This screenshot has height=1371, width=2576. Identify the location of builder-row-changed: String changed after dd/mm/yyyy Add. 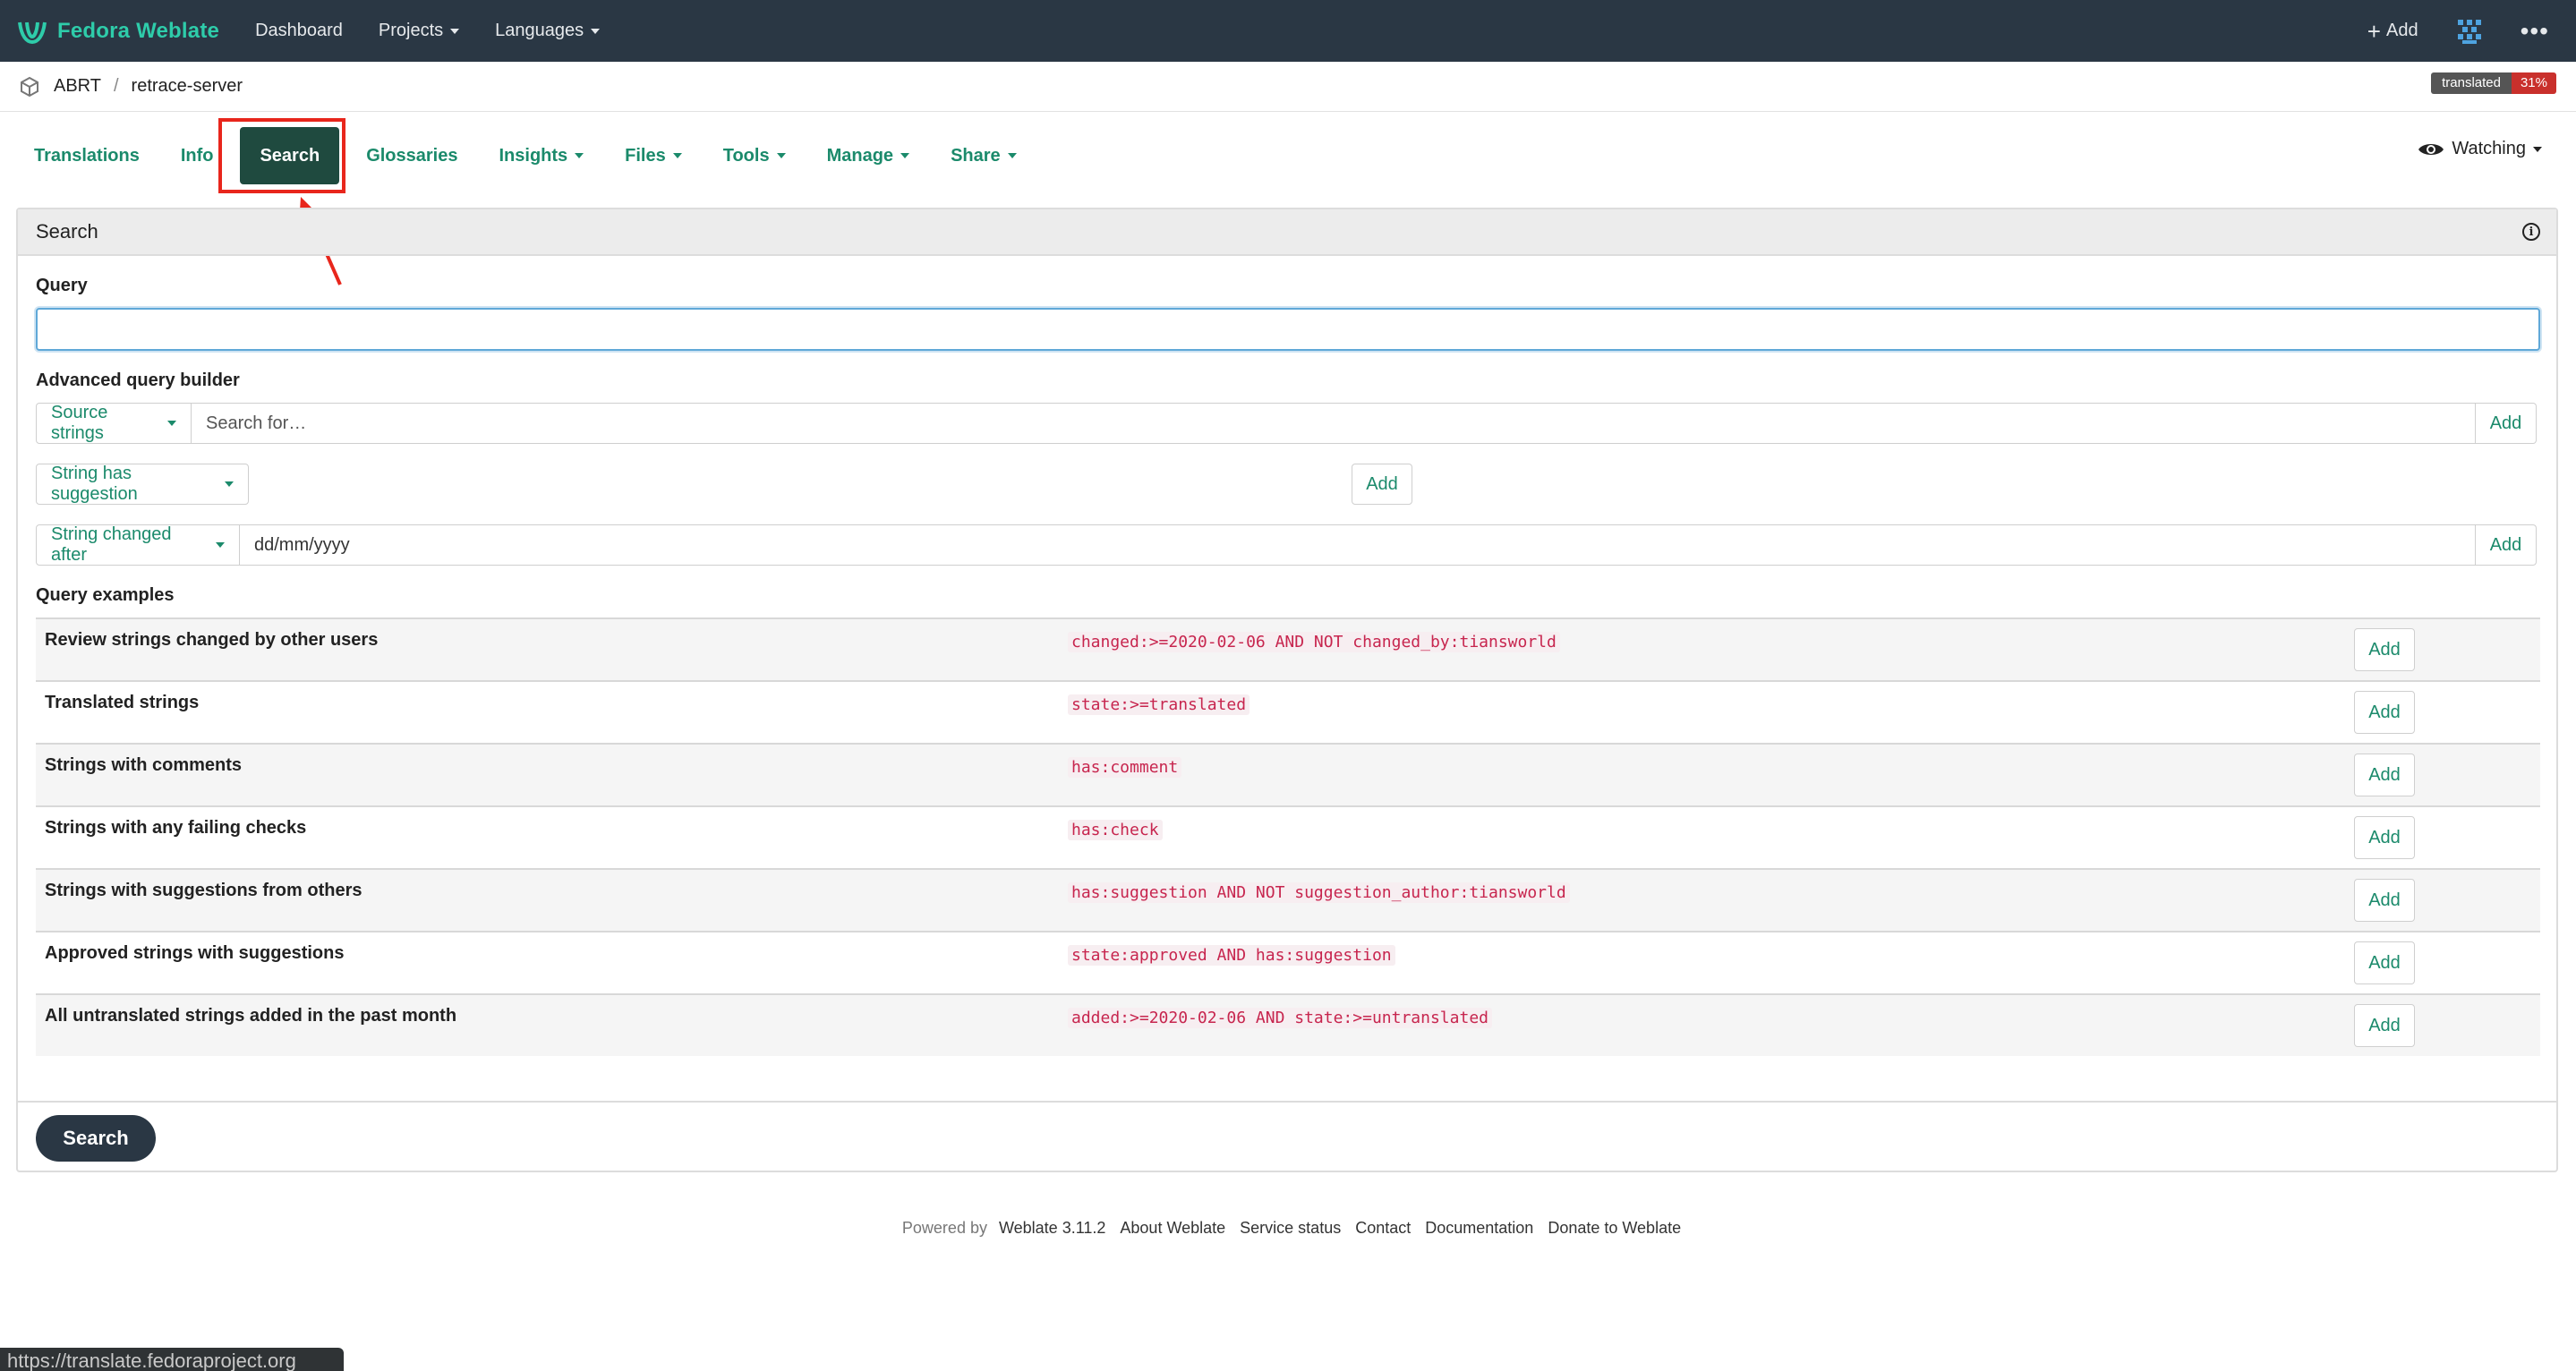
(1286, 545).